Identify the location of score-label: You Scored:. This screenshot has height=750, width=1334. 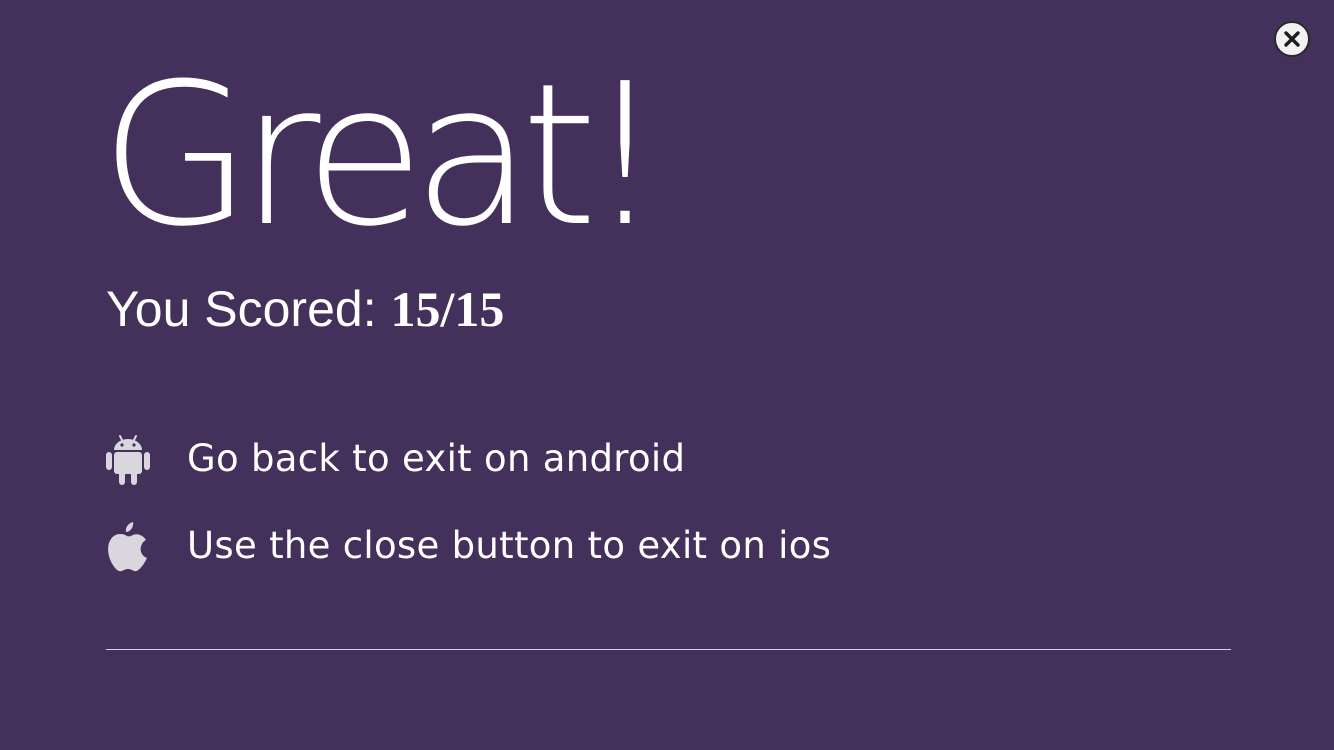
(248, 309).